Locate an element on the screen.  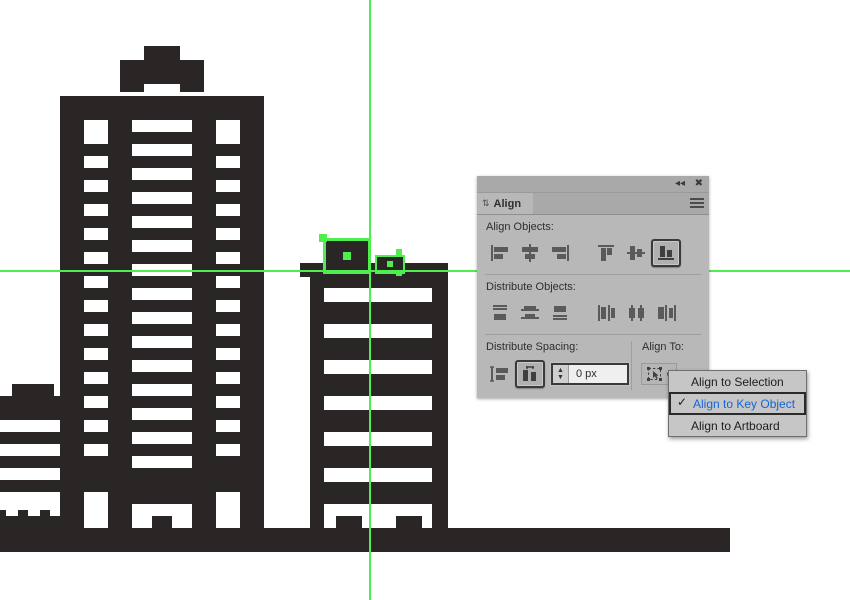
stepper-up-icon: ▲ is located at coordinates (560, 370).